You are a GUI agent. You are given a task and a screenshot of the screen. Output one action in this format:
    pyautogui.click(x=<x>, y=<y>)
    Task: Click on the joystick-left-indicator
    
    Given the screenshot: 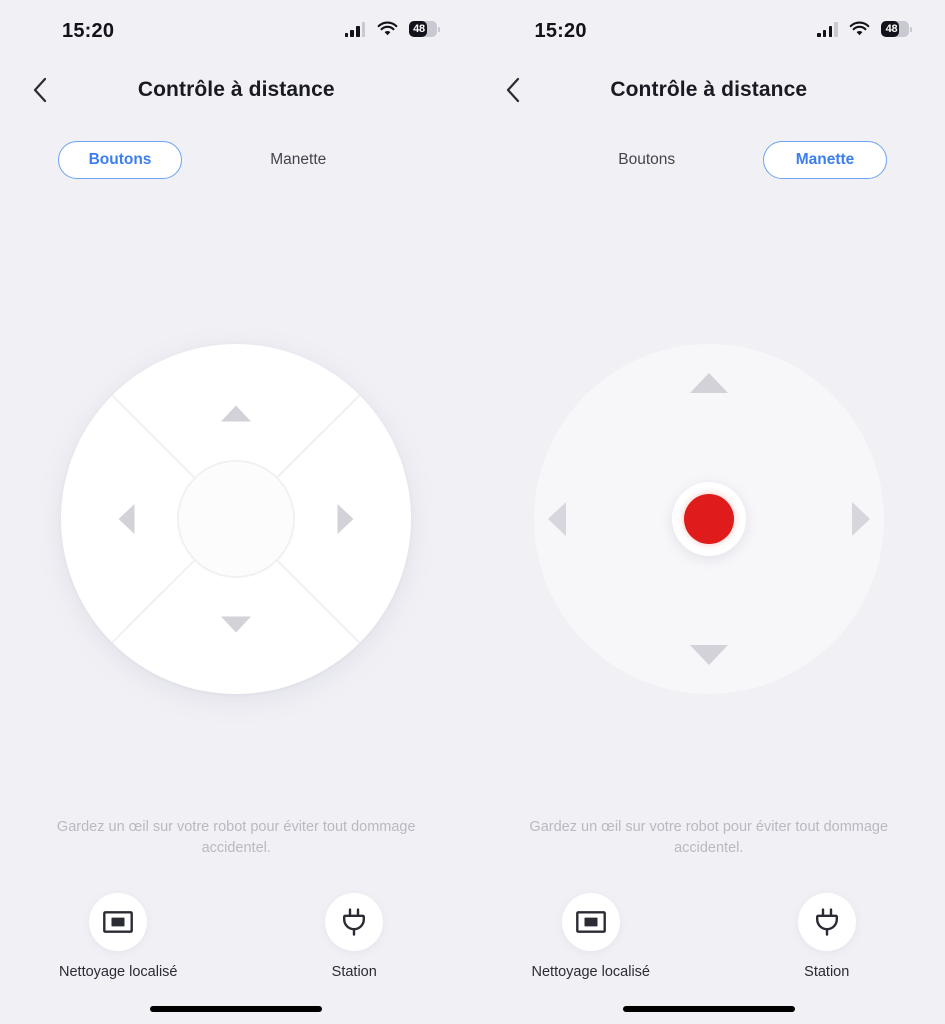 What is the action you would take?
    pyautogui.click(x=557, y=519)
    